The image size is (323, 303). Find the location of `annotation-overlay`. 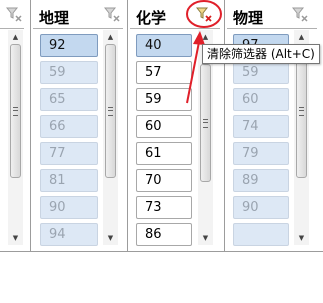

annotation-overlay is located at coordinates (204, 52).